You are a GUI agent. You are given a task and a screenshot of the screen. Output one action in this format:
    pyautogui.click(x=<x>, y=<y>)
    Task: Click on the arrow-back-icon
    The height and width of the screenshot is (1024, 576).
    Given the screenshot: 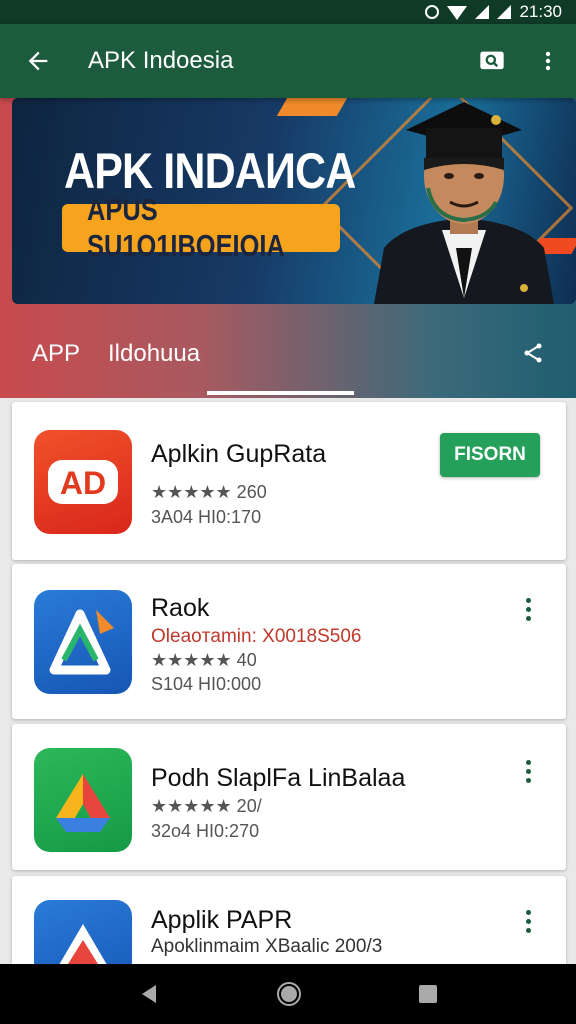 What is the action you would take?
    pyautogui.click(x=38, y=61)
    